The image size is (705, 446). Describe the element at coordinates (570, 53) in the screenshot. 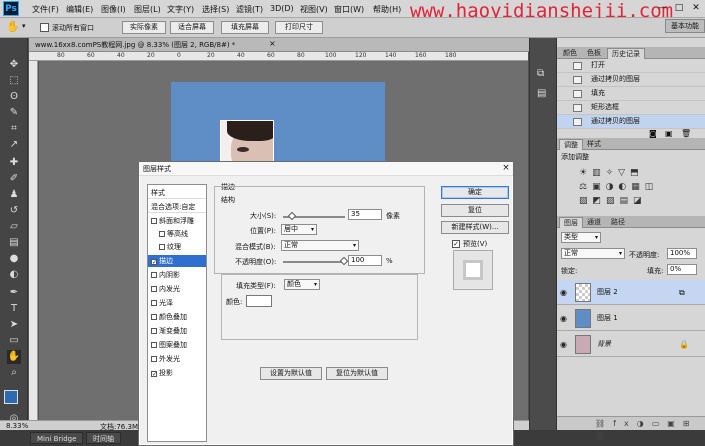

I see `tab-color: 颜色` at that location.